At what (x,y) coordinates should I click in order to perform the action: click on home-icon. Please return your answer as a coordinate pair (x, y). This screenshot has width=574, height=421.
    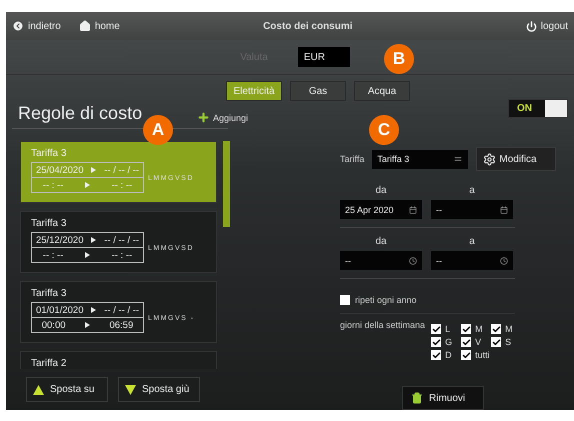
    Looking at the image, I should click on (84, 26).